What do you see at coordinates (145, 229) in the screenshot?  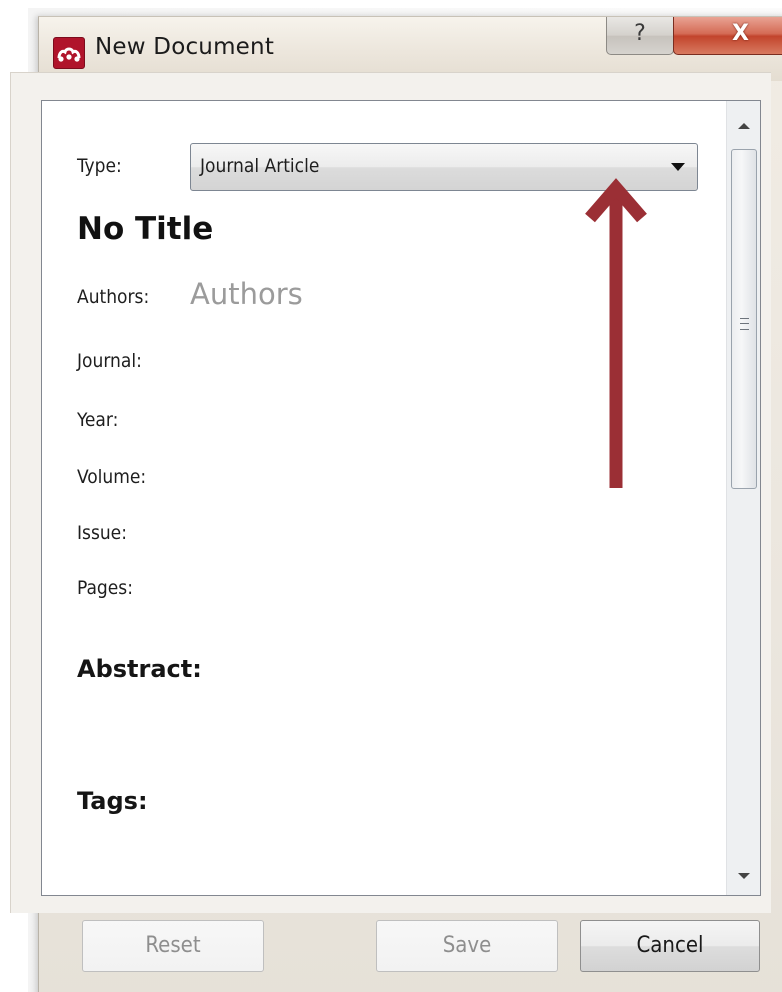 I see `document-title-field: No Title` at bounding box center [145, 229].